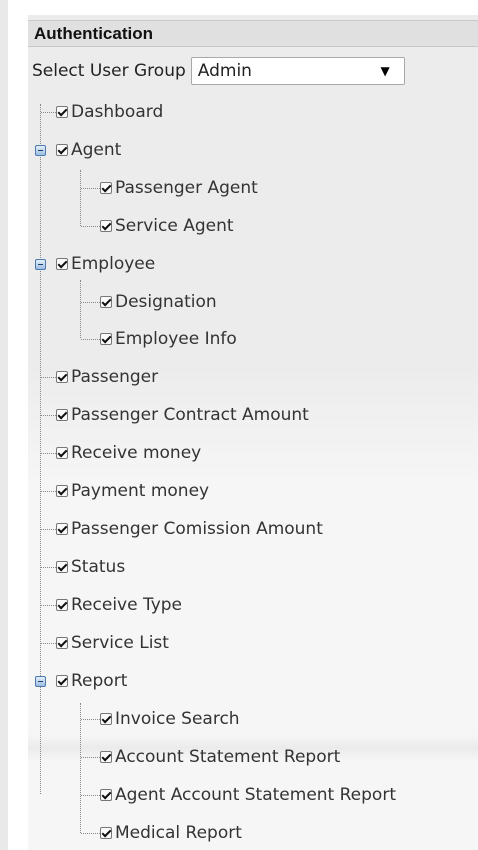 The height and width of the screenshot is (850, 478). Describe the element at coordinates (91, 681) in the screenshot. I see `tree-item-report: Report` at that location.